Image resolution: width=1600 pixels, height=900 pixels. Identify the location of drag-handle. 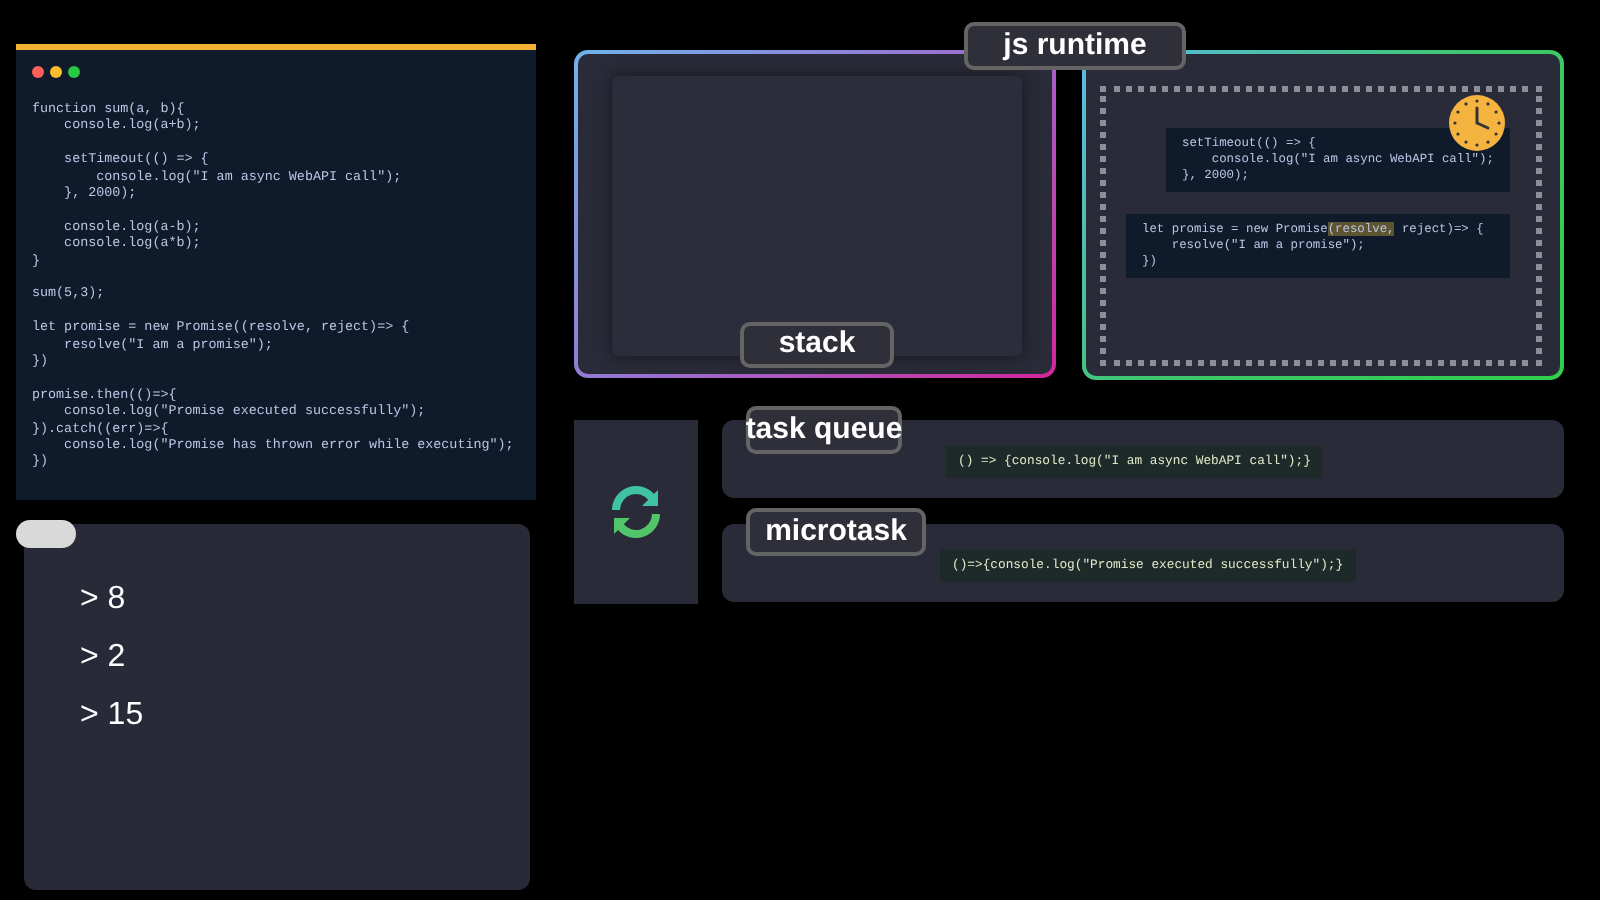
(46, 534).